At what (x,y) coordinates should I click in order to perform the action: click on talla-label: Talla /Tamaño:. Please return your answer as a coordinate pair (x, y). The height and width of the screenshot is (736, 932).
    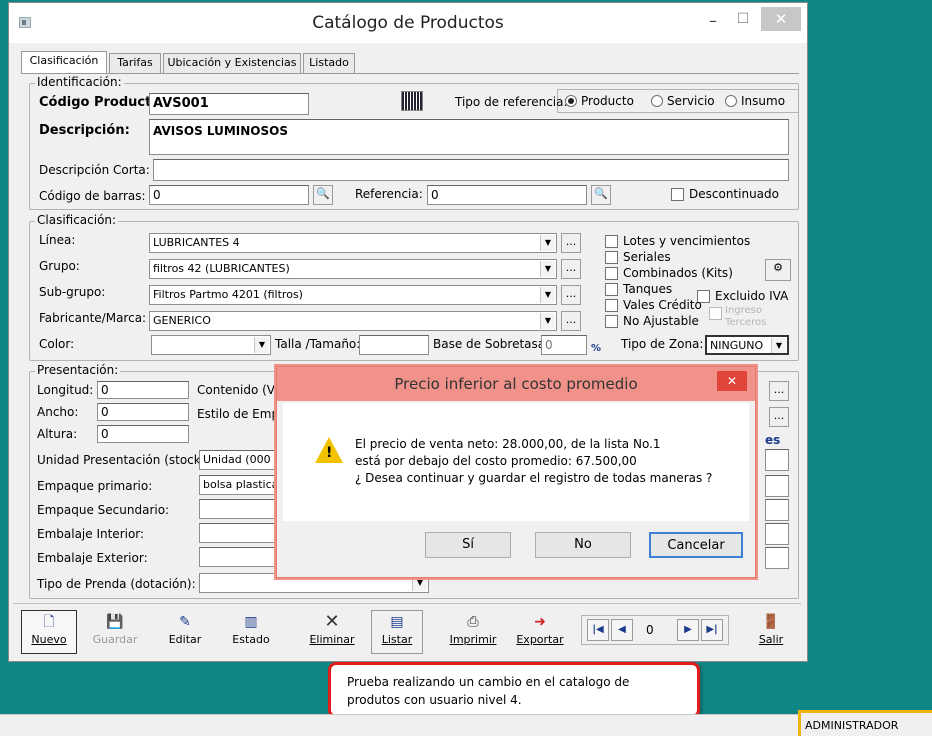
    Looking at the image, I should click on (318, 344).